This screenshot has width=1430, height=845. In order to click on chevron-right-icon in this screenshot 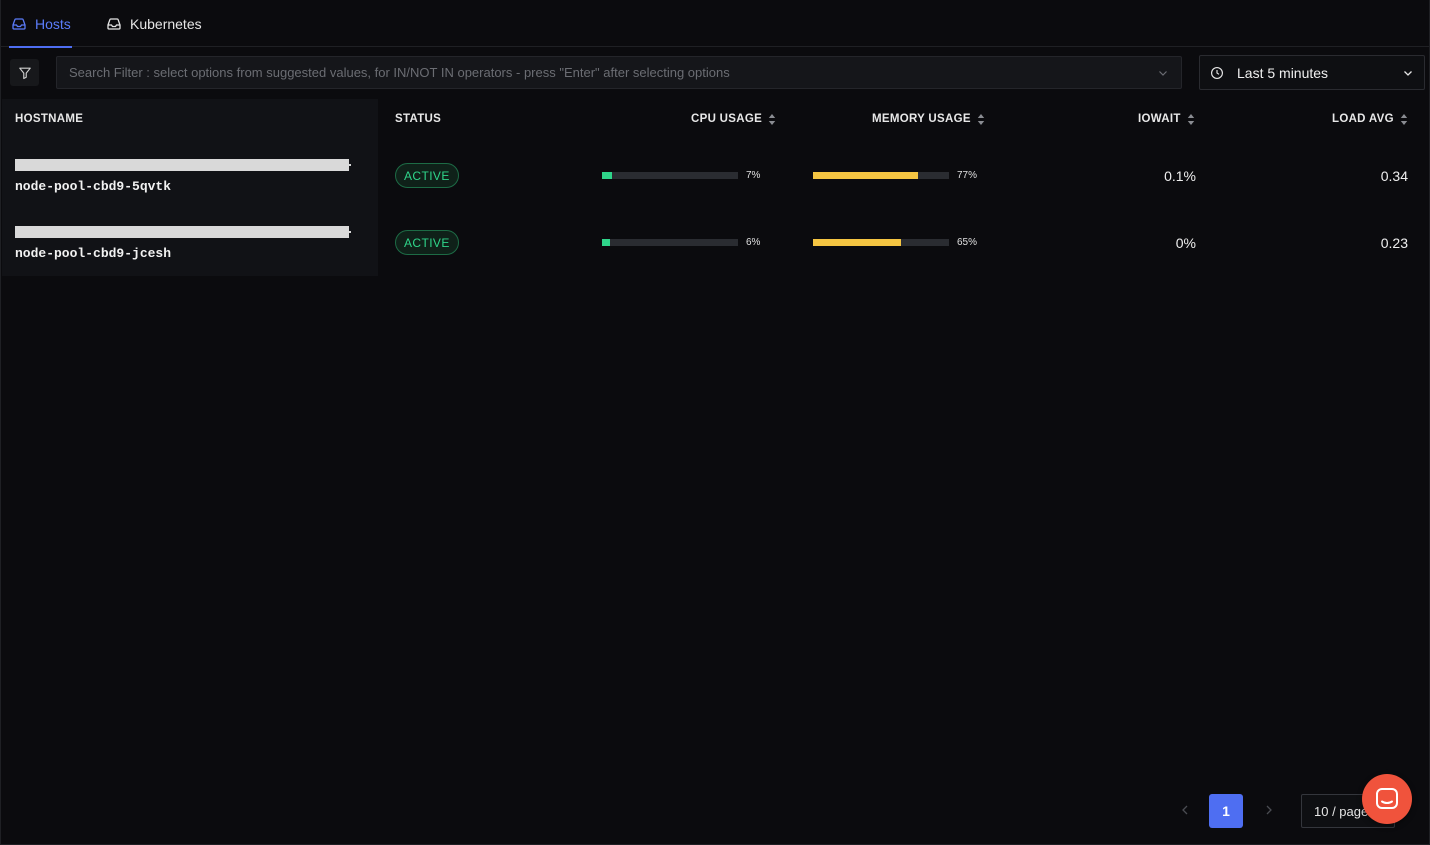, I will do `click(1269, 810)`.